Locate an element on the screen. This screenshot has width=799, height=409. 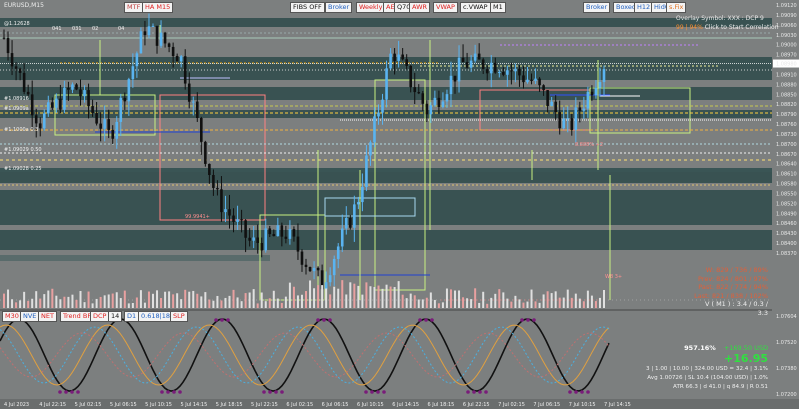
correlation-link: Click to Start Correlation is located at coordinates (742, 27).